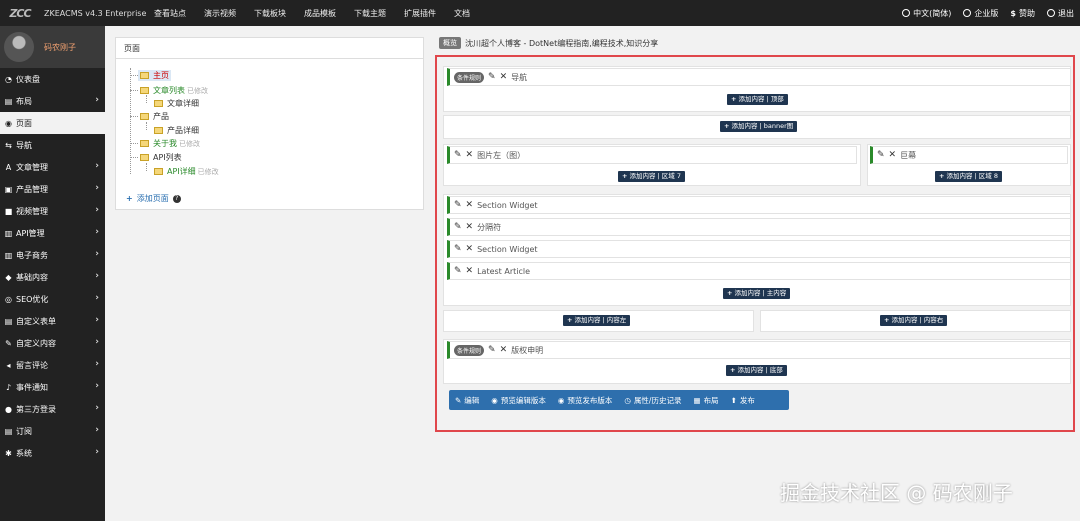 The height and width of the screenshot is (521, 1080). I want to click on nav-download-themes: 下载主题, so click(370, 13).